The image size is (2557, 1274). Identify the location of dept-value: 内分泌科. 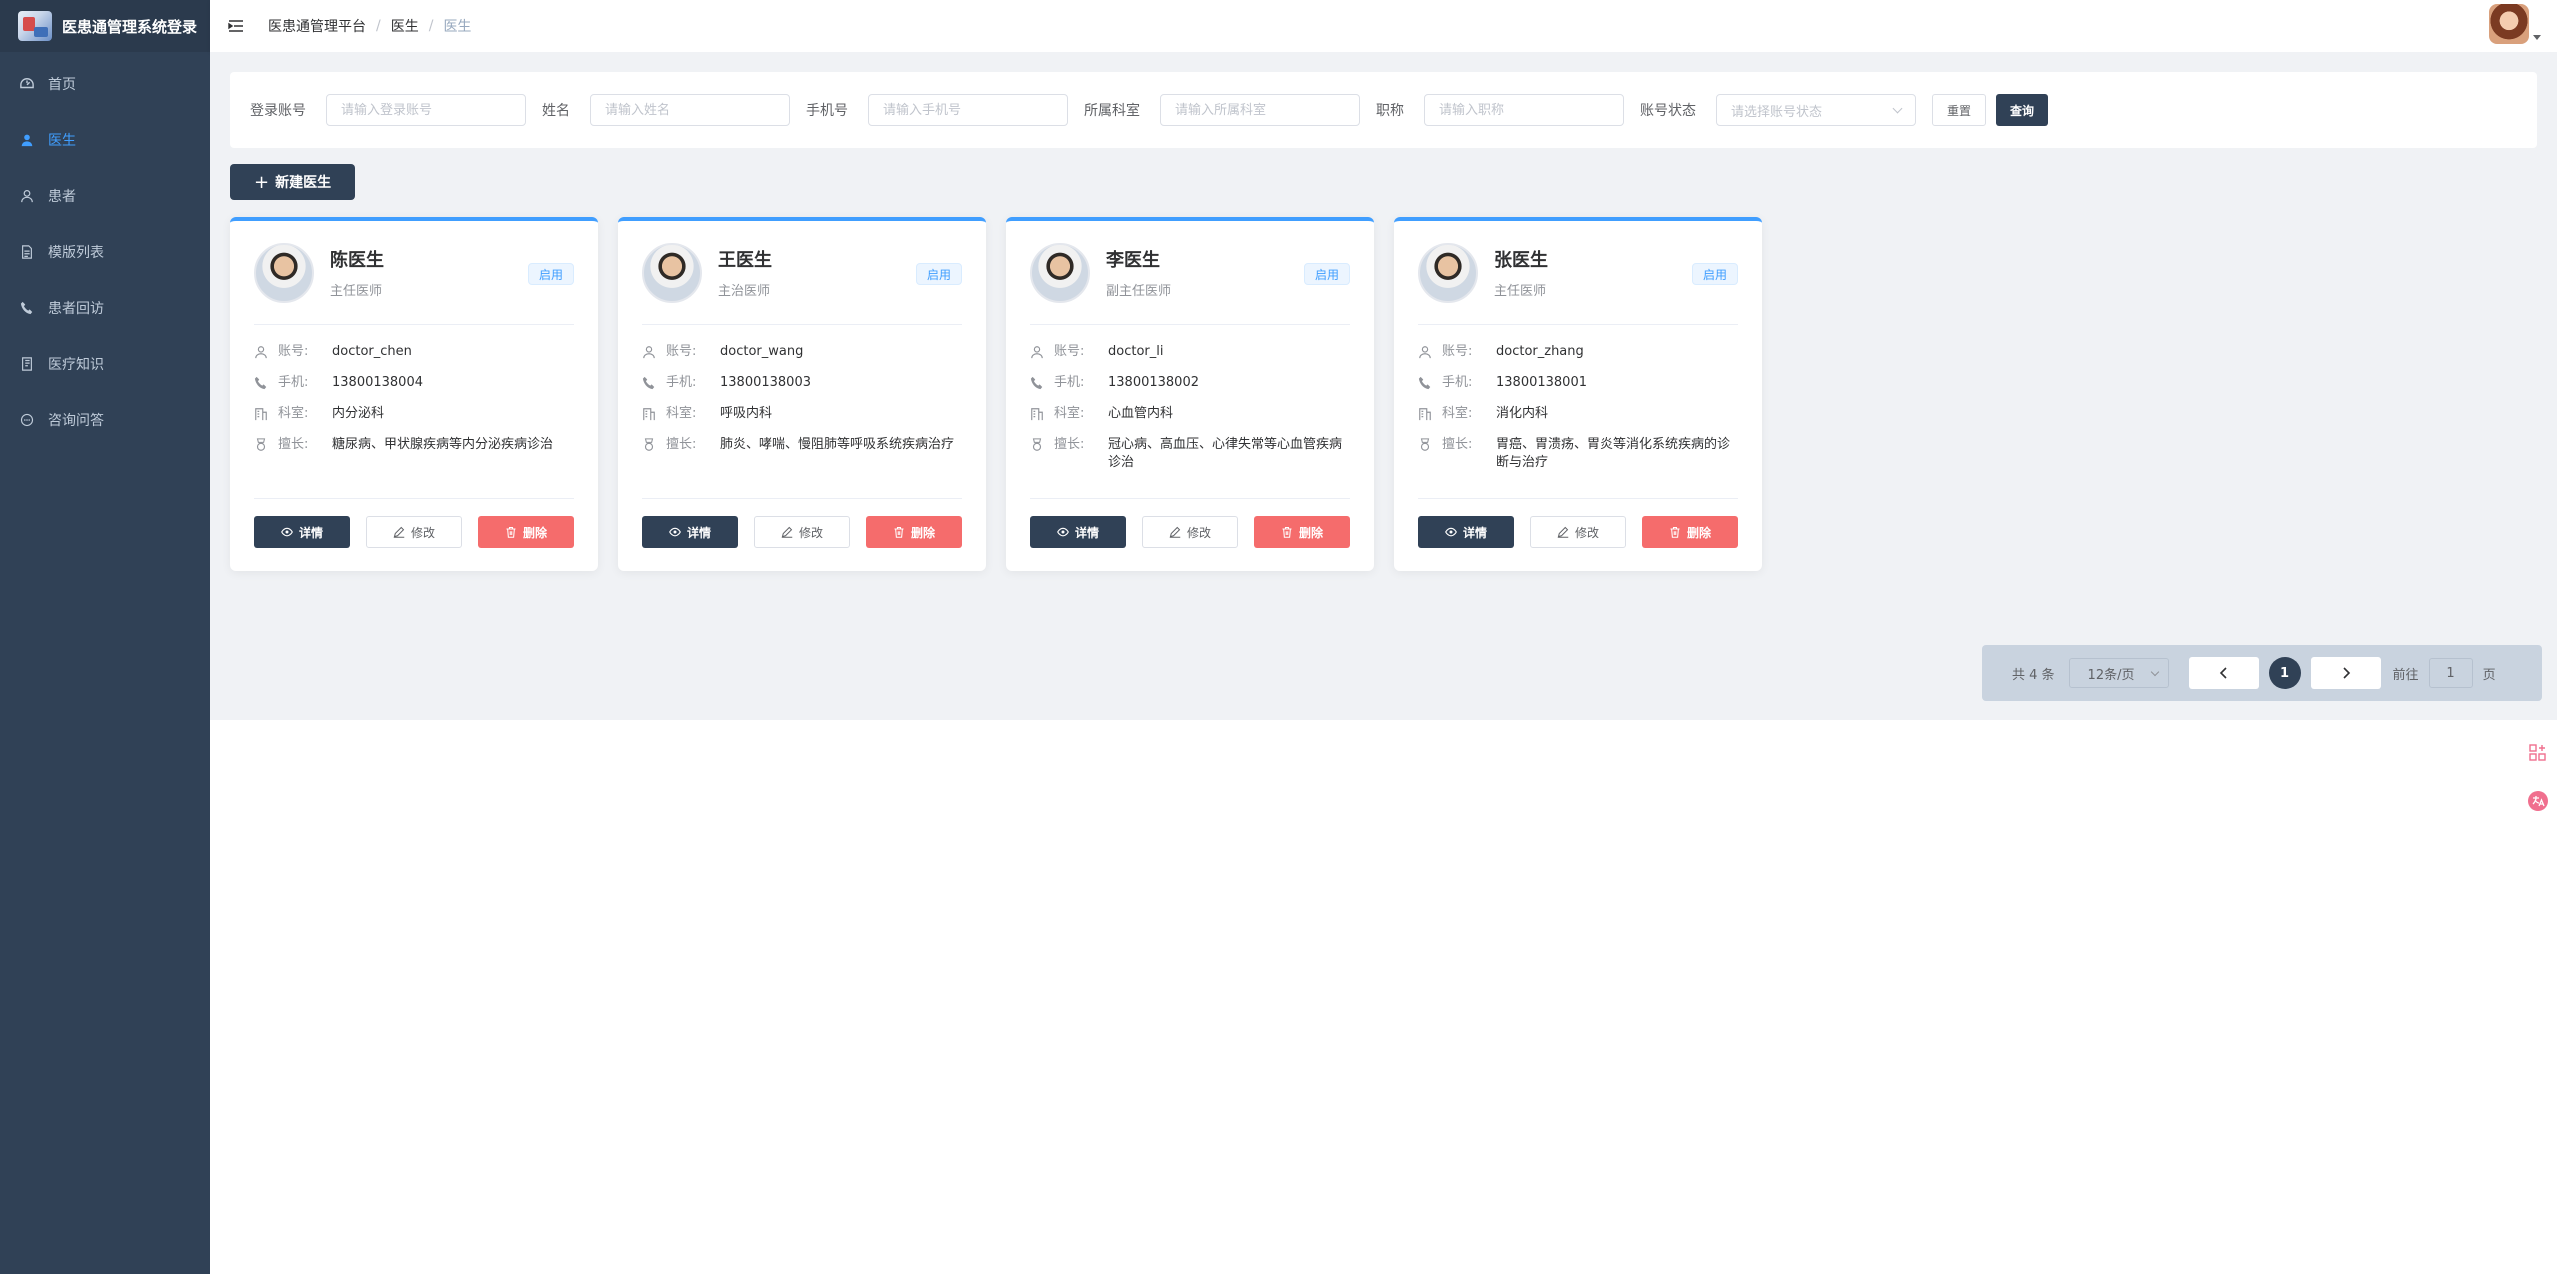
(358, 413).